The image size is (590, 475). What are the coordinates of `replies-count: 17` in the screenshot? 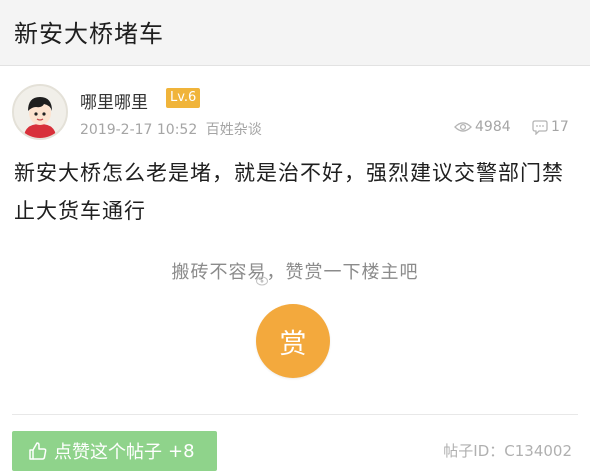 It's located at (560, 127).